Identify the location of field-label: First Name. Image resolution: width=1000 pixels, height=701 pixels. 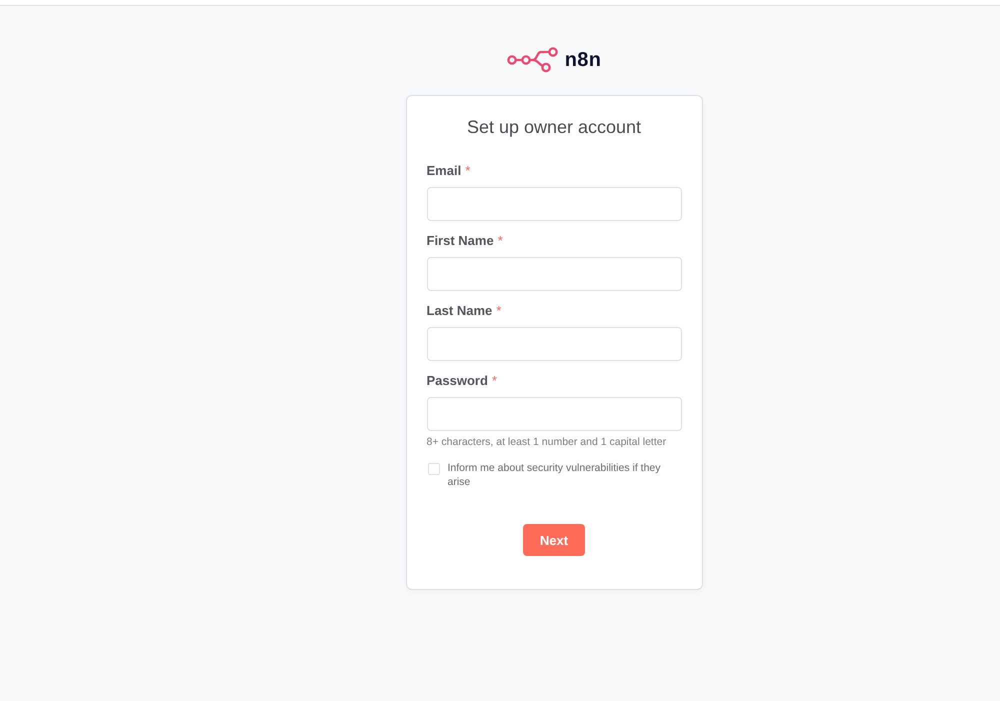
(460, 241).